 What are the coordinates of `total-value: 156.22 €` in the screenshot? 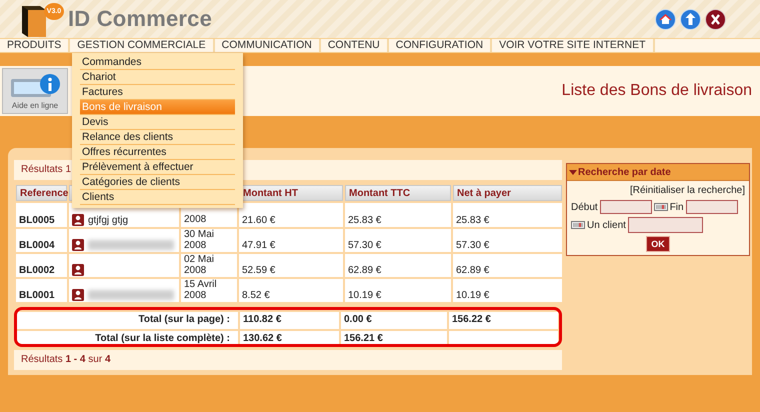 It's located at (504, 320).